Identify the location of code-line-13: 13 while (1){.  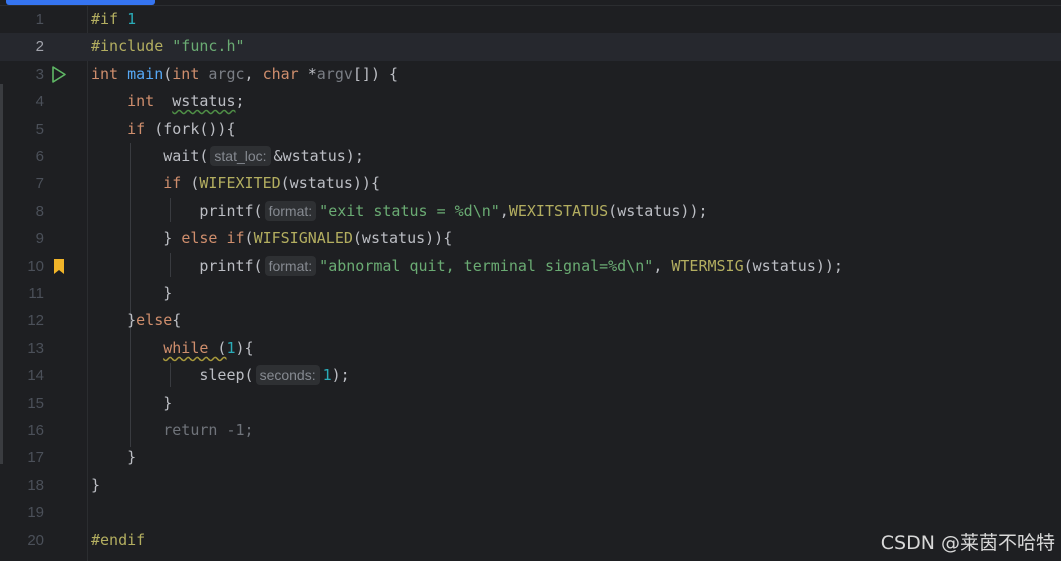
(530, 348).